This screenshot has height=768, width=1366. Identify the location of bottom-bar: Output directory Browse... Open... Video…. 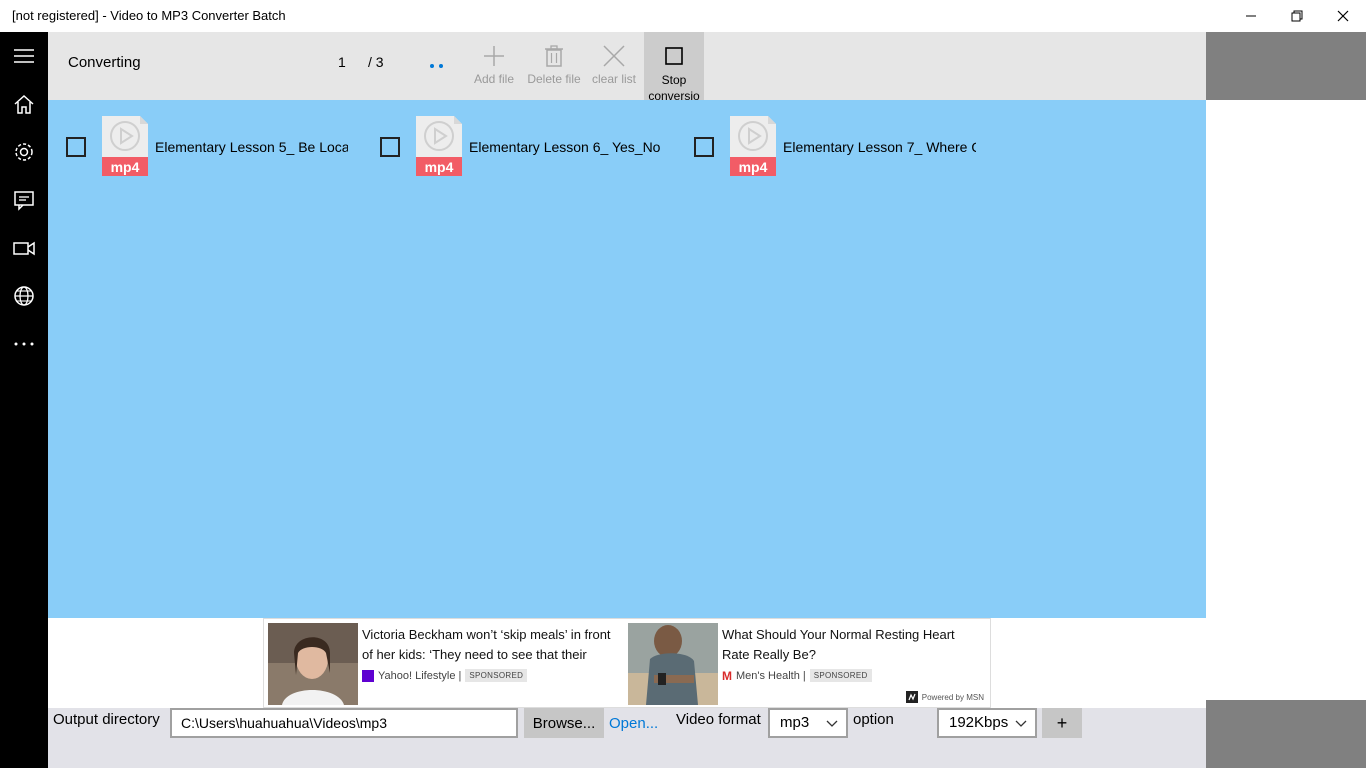
(627, 738).